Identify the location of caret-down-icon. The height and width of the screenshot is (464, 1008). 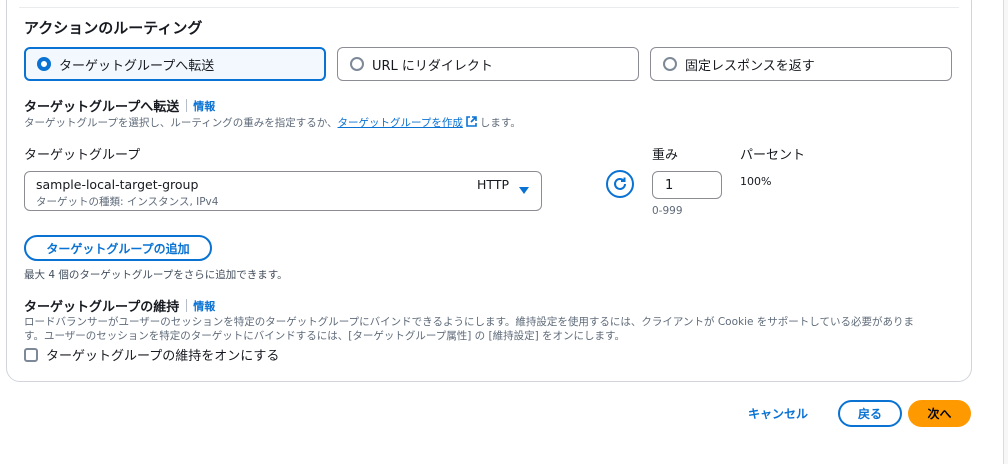
(524, 190).